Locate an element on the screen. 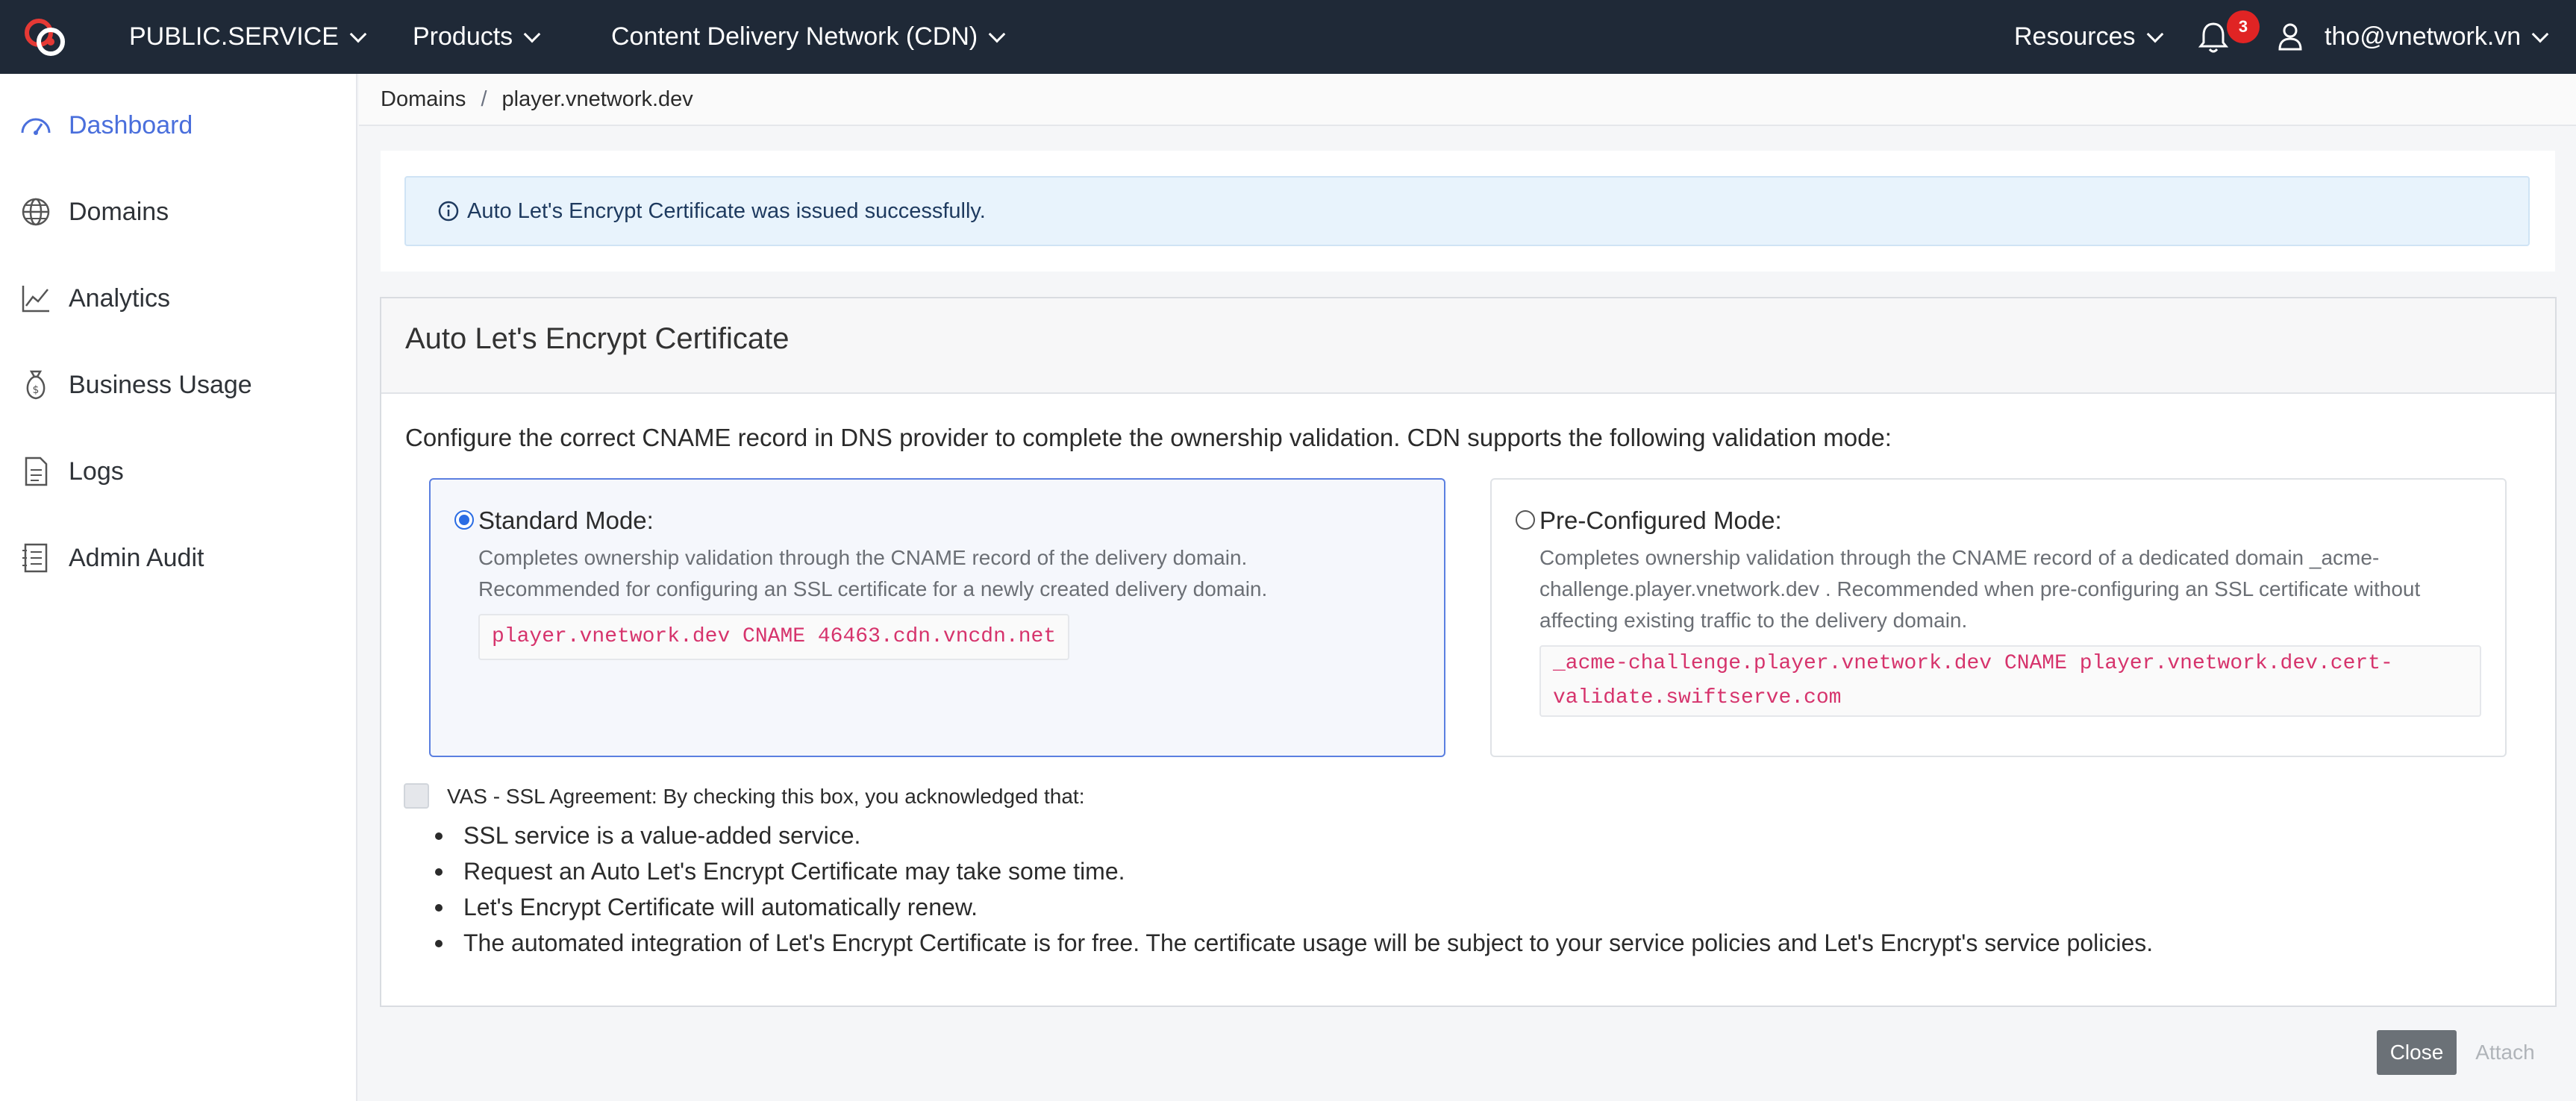 This screenshot has height=1101, width=2576. info-icon is located at coordinates (448, 211).